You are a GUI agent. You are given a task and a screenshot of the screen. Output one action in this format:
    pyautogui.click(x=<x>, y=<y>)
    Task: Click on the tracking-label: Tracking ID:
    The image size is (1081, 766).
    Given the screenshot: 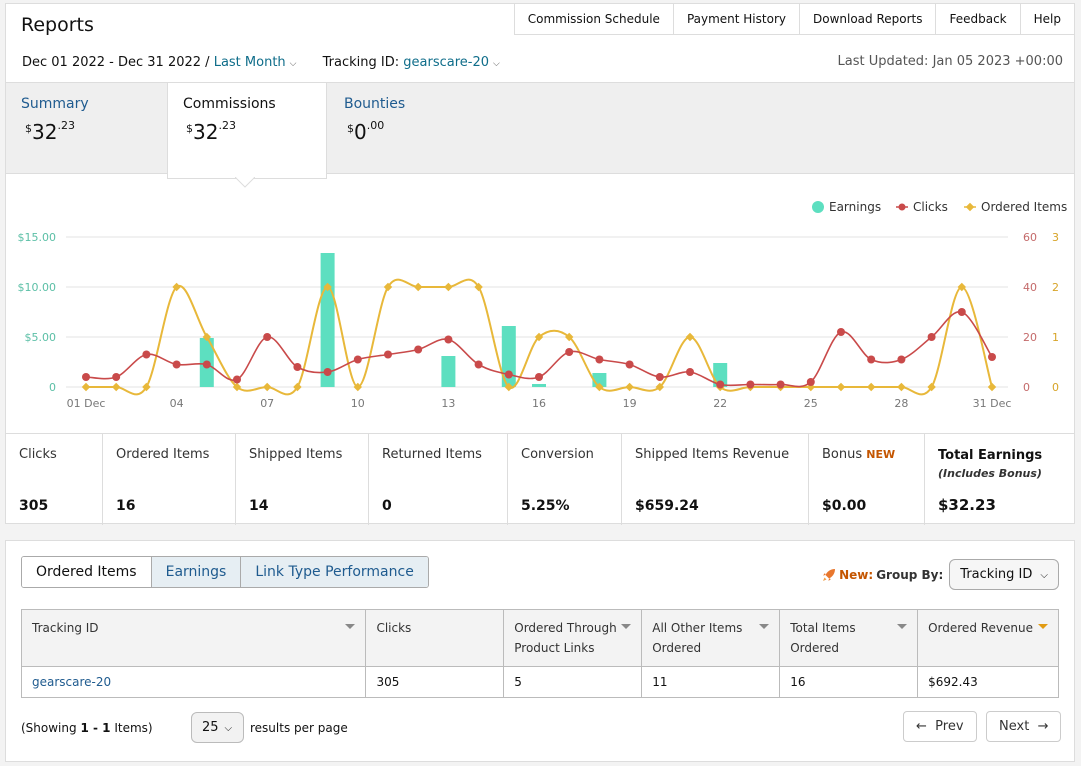 What is the action you would take?
    pyautogui.click(x=361, y=62)
    